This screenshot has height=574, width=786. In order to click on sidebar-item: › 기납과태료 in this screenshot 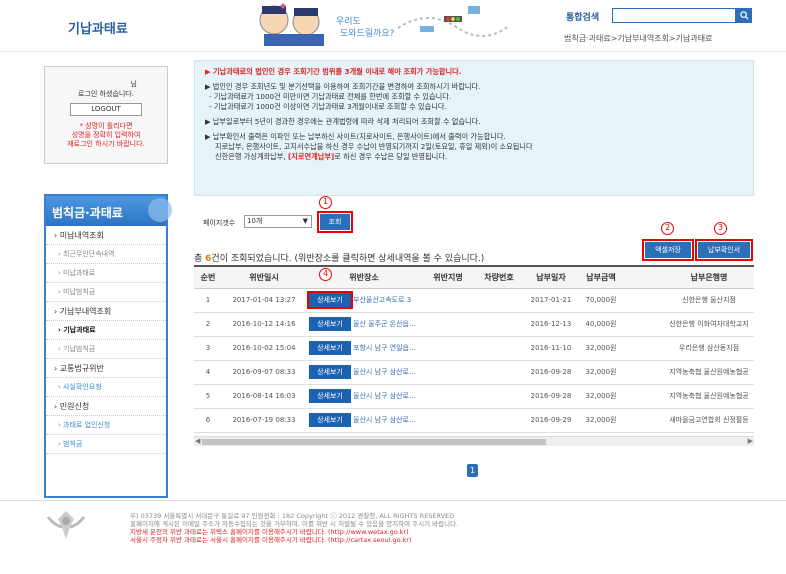, I will do `click(106, 330)`.